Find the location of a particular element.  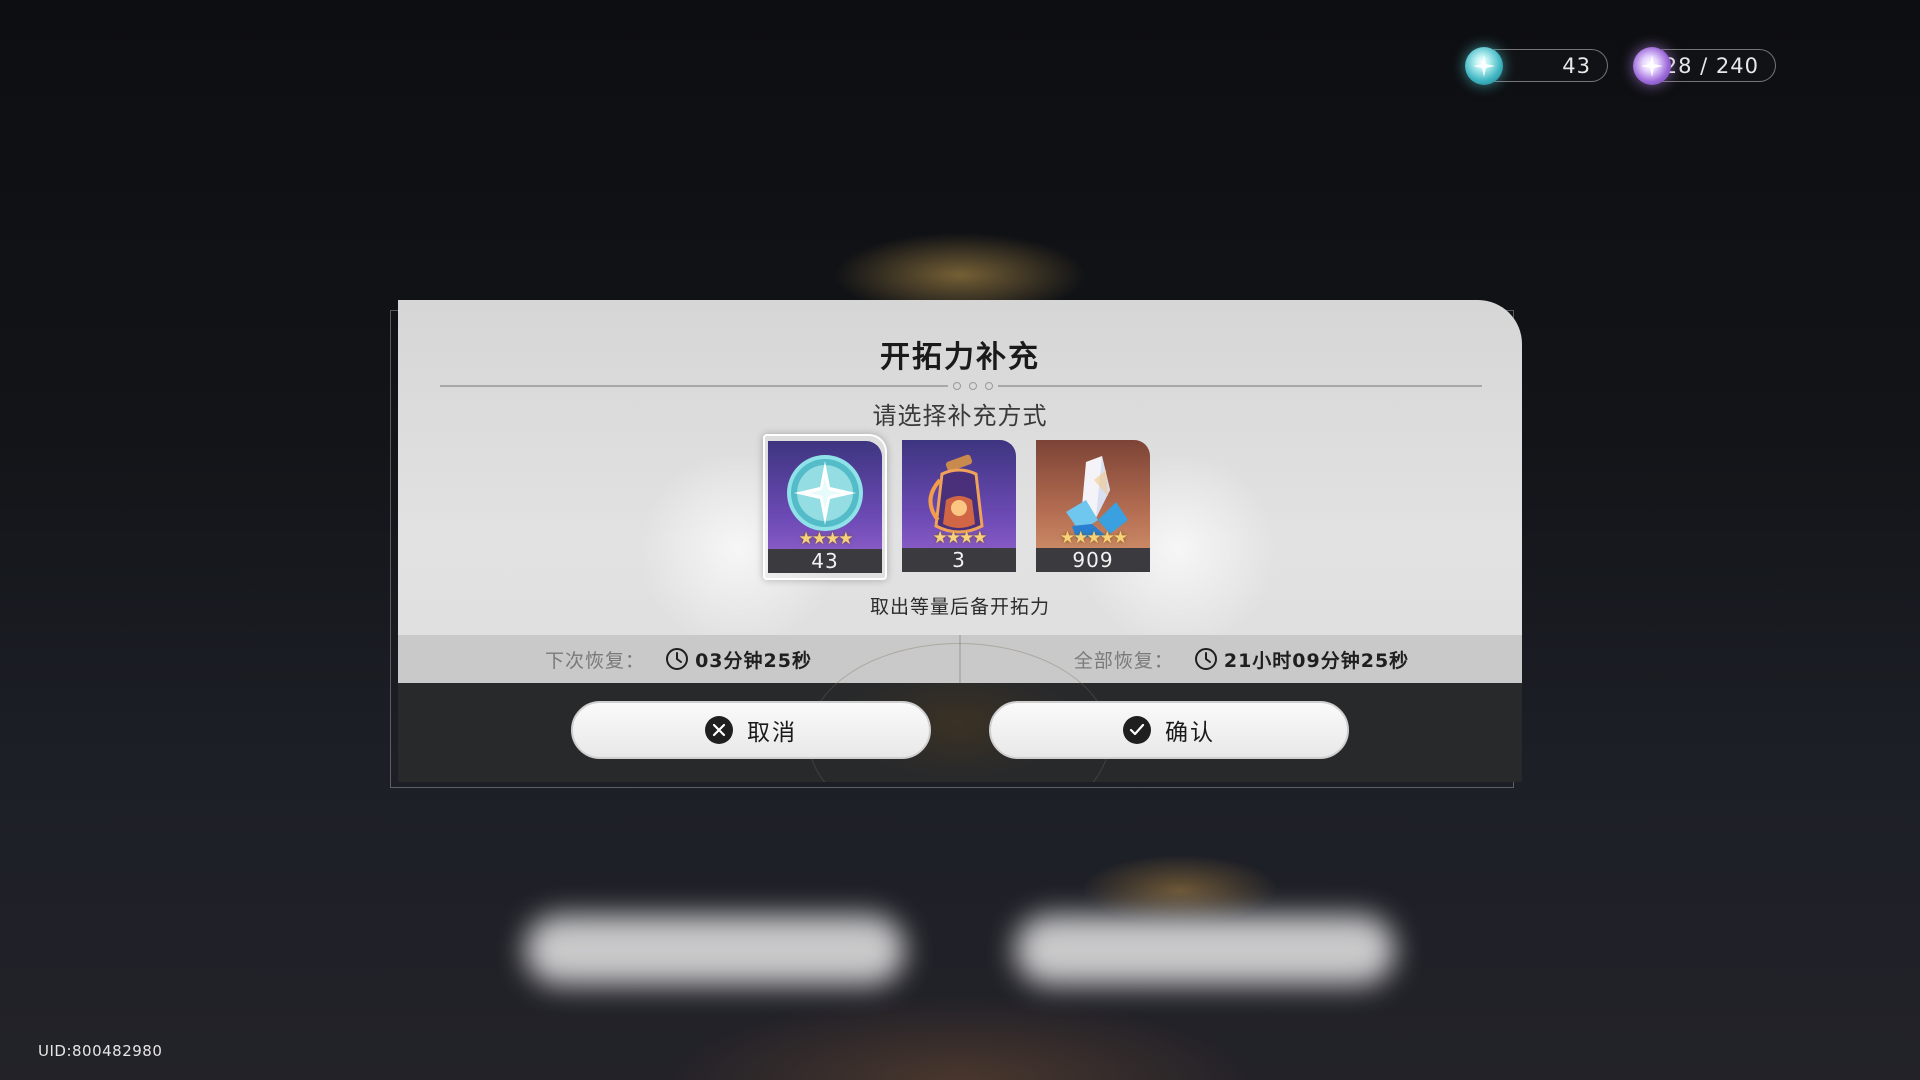

stellar-jade-icon is located at coordinates (1484, 66).